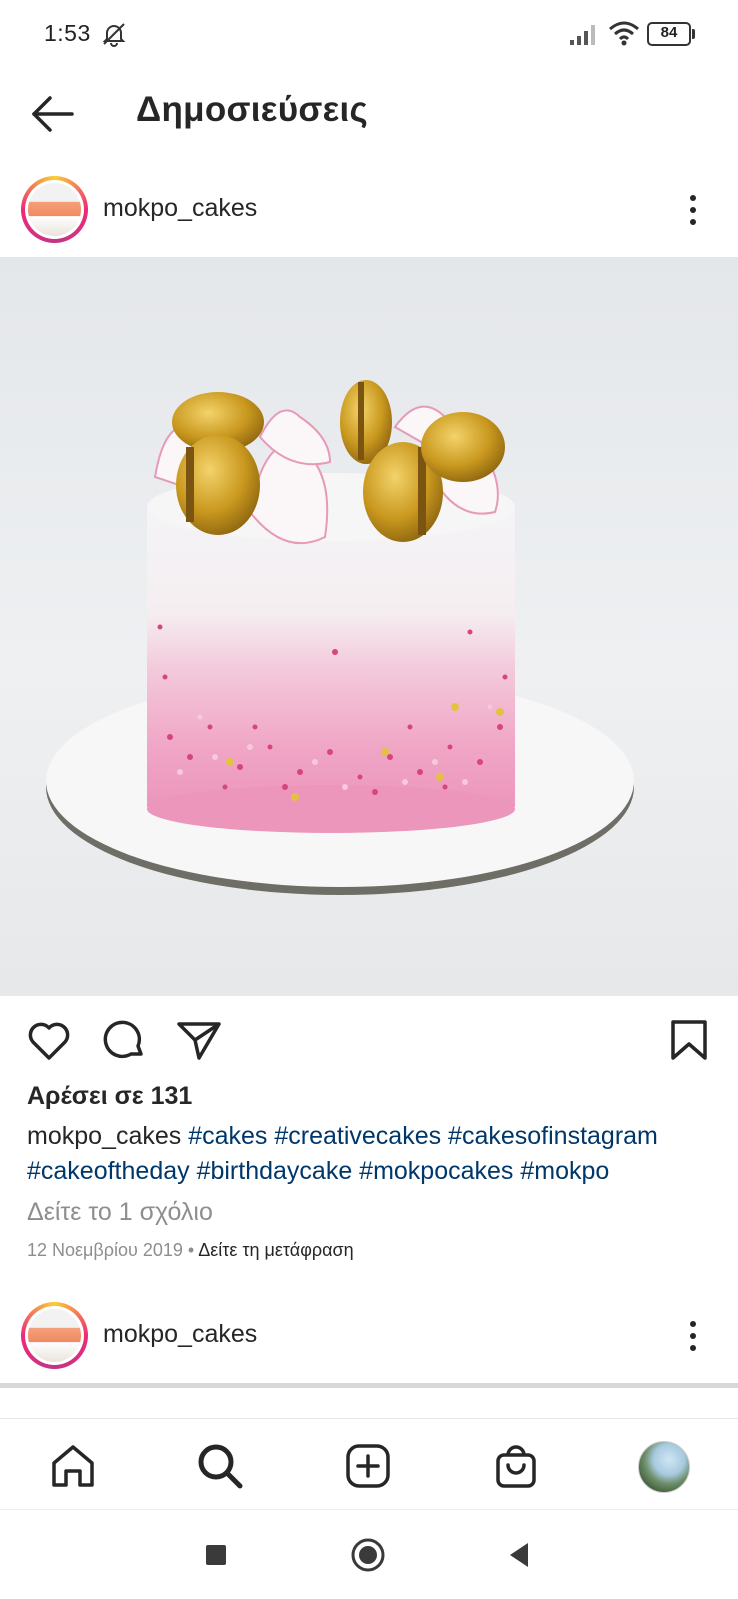 This screenshot has height=1599, width=738. What do you see at coordinates (689, 1040) in the screenshot?
I see `bookmark-icon` at bounding box center [689, 1040].